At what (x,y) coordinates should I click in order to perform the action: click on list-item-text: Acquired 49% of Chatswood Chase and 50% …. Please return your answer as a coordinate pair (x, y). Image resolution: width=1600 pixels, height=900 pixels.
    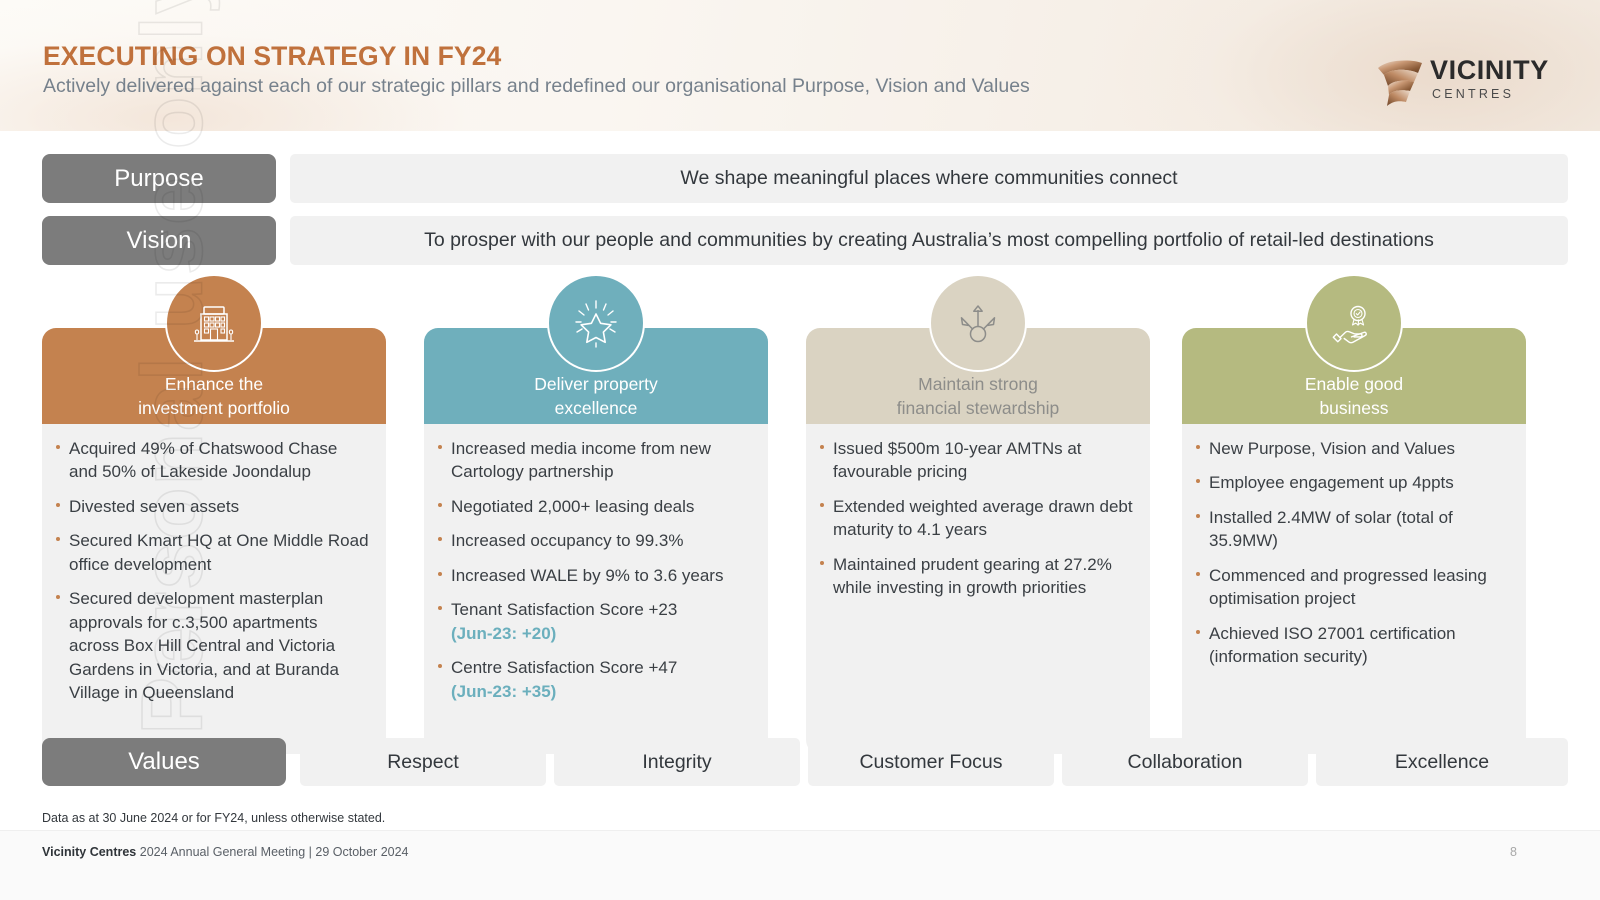
    Looking at the image, I should click on (203, 460).